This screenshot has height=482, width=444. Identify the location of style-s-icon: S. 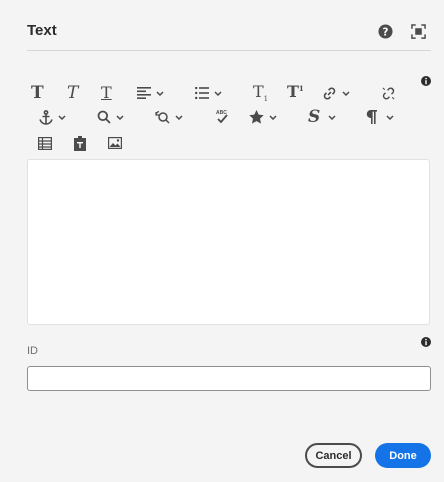
(314, 117).